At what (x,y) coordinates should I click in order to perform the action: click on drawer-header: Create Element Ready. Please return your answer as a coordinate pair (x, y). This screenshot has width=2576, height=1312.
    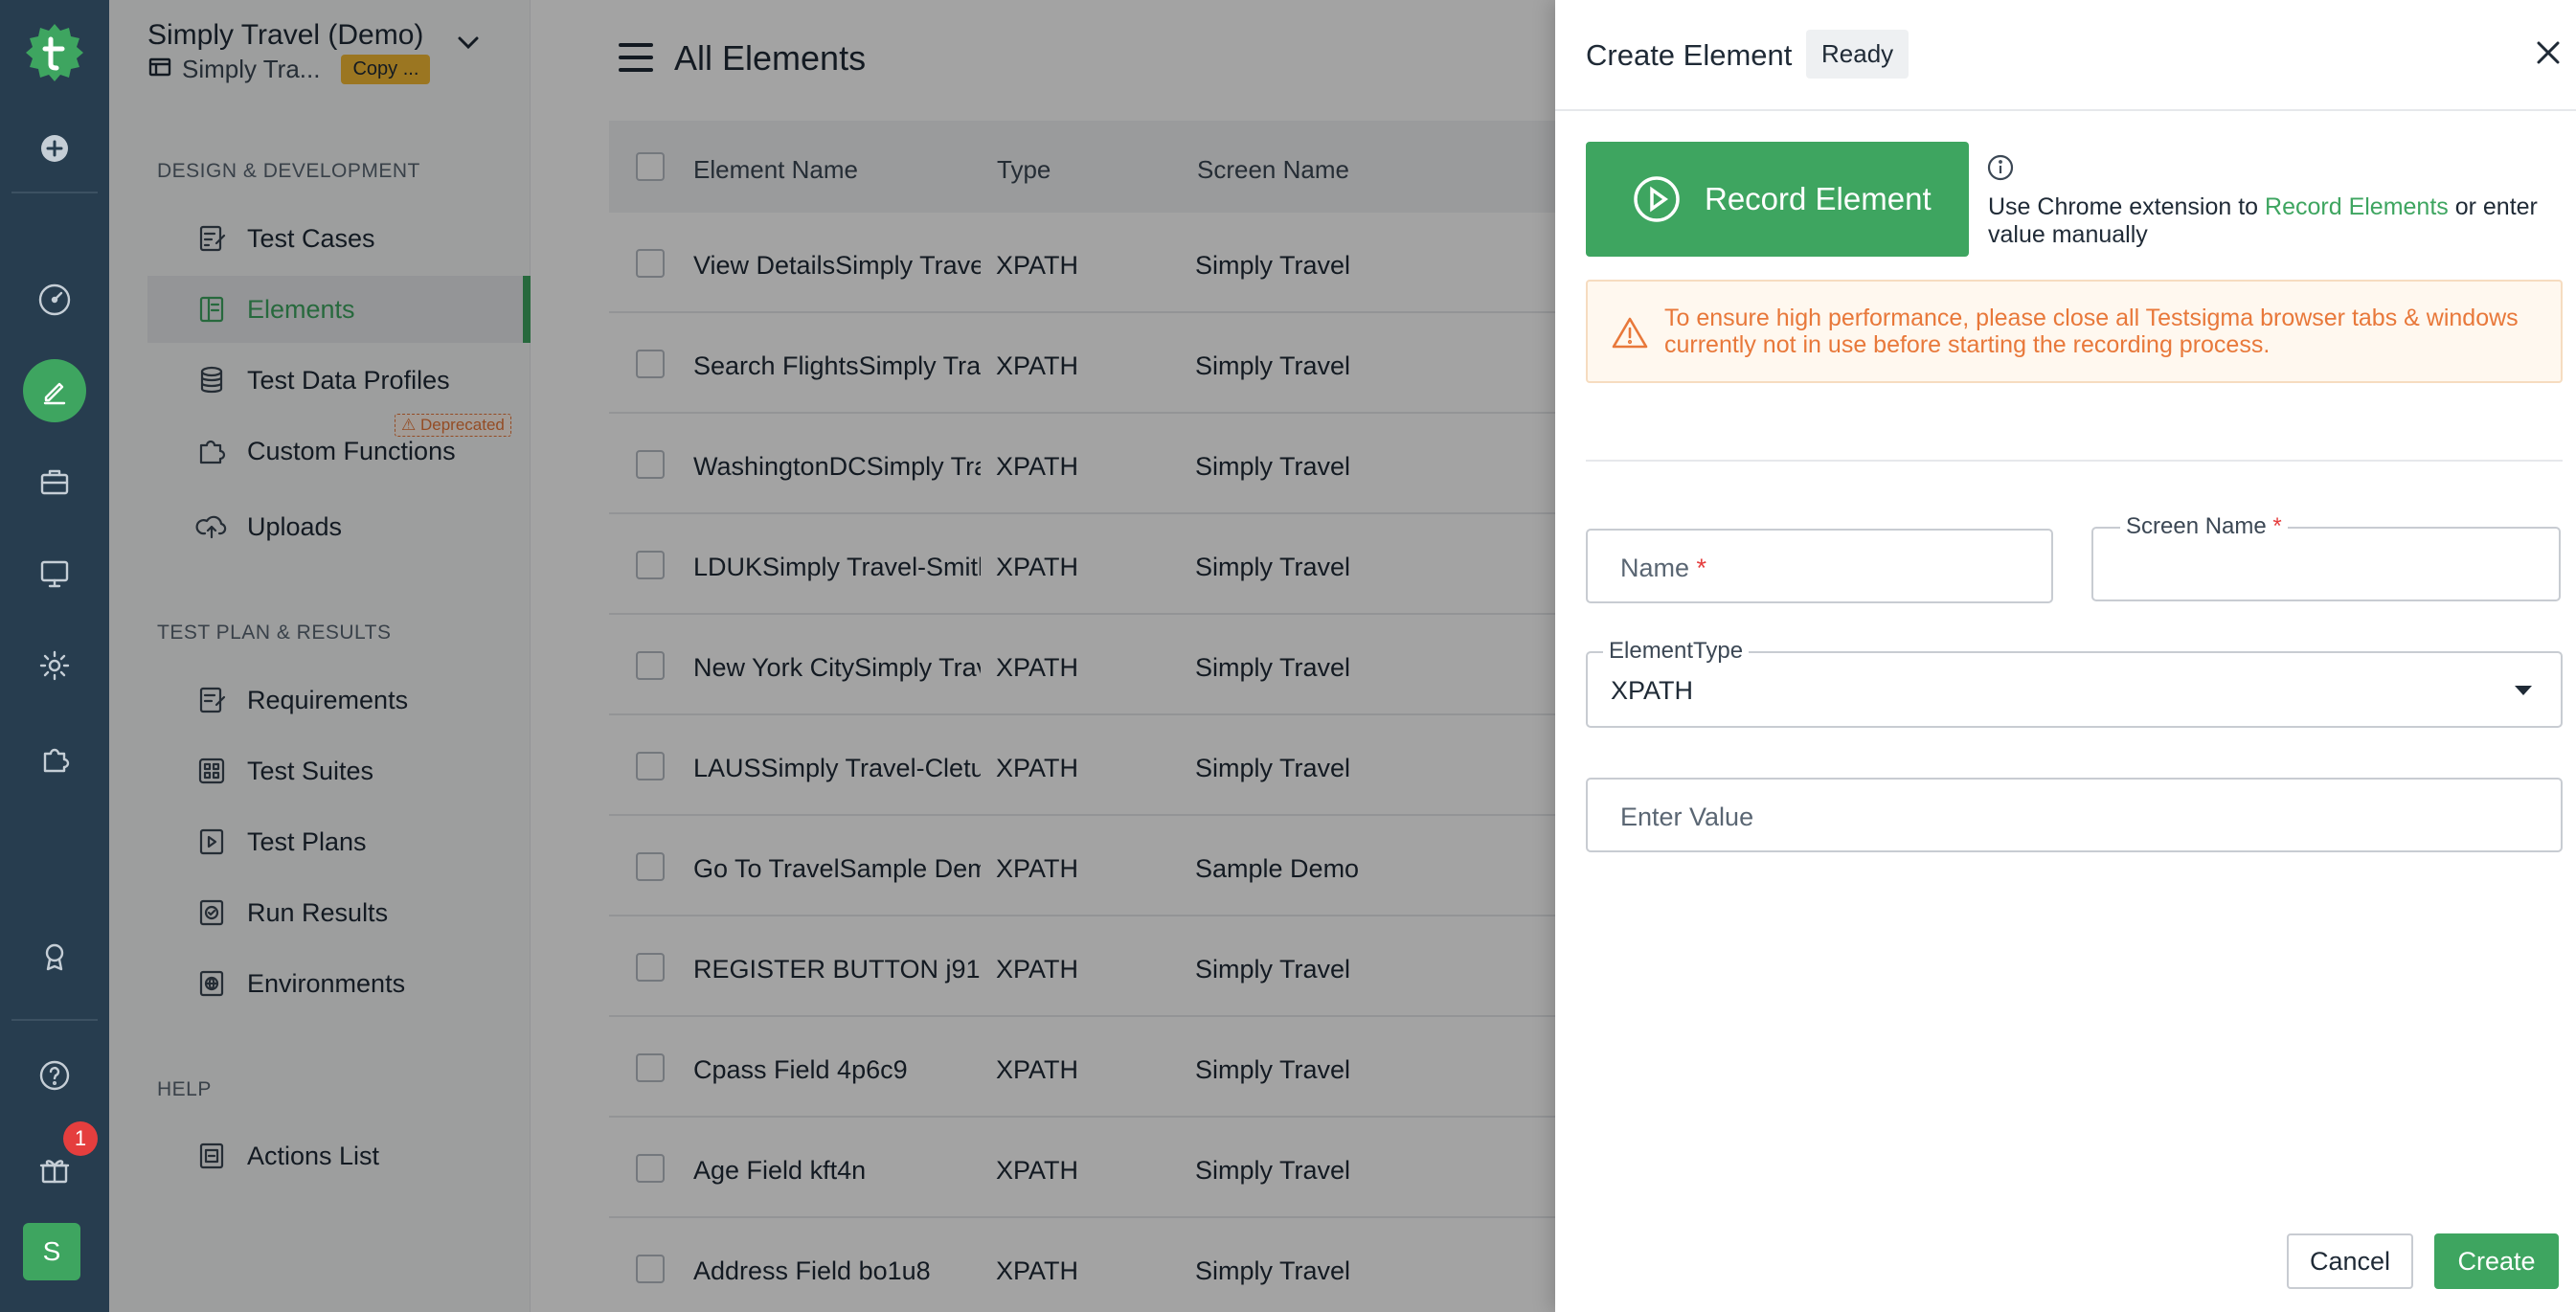
    Looking at the image, I should click on (2065, 55).